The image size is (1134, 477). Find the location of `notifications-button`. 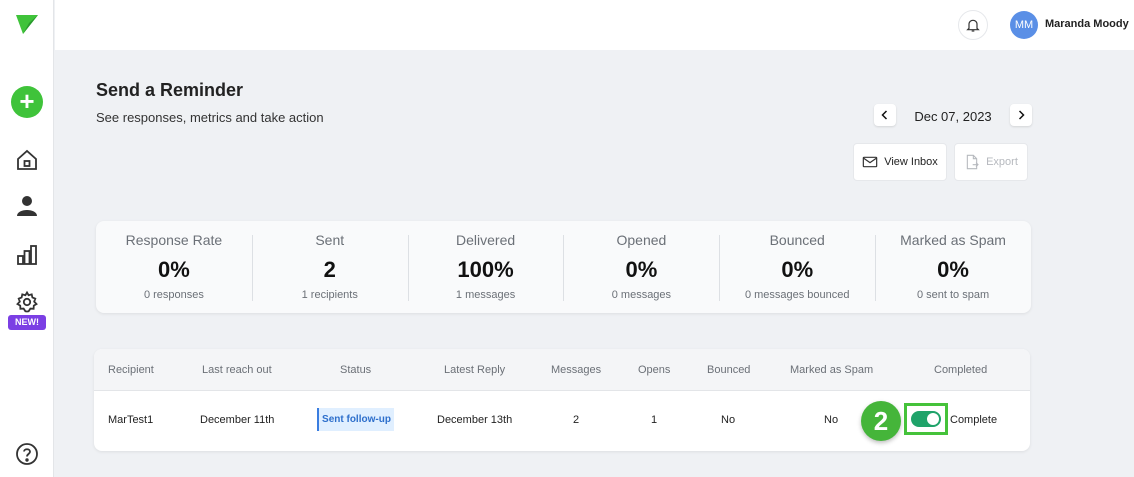

notifications-button is located at coordinates (973, 25).